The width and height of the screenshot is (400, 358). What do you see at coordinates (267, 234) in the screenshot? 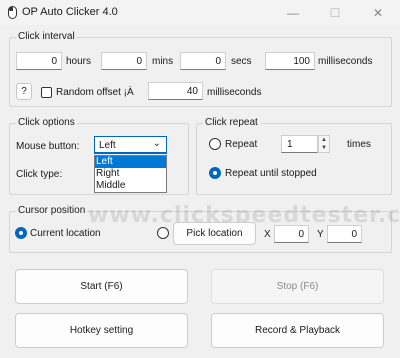
I see `x-label: X` at bounding box center [267, 234].